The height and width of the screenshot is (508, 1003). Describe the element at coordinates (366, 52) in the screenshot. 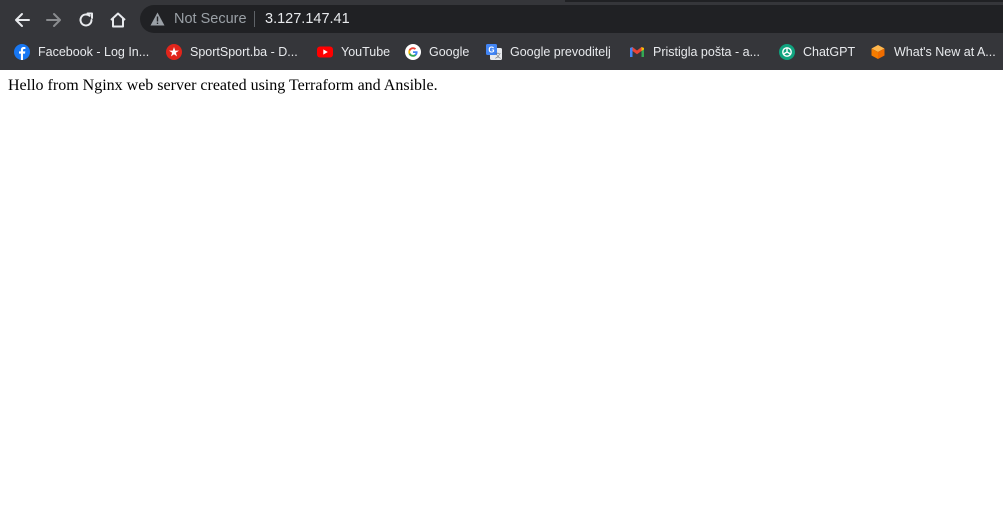

I see `bookmark-label: YouTube` at that location.